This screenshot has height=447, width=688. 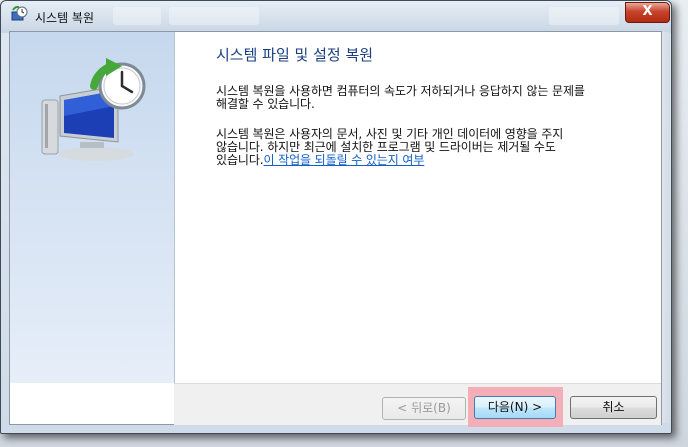 What do you see at coordinates (295, 55) in the screenshot?
I see `page-title: 시스템 파일 및 설정 복원` at bounding box center [295, 55].